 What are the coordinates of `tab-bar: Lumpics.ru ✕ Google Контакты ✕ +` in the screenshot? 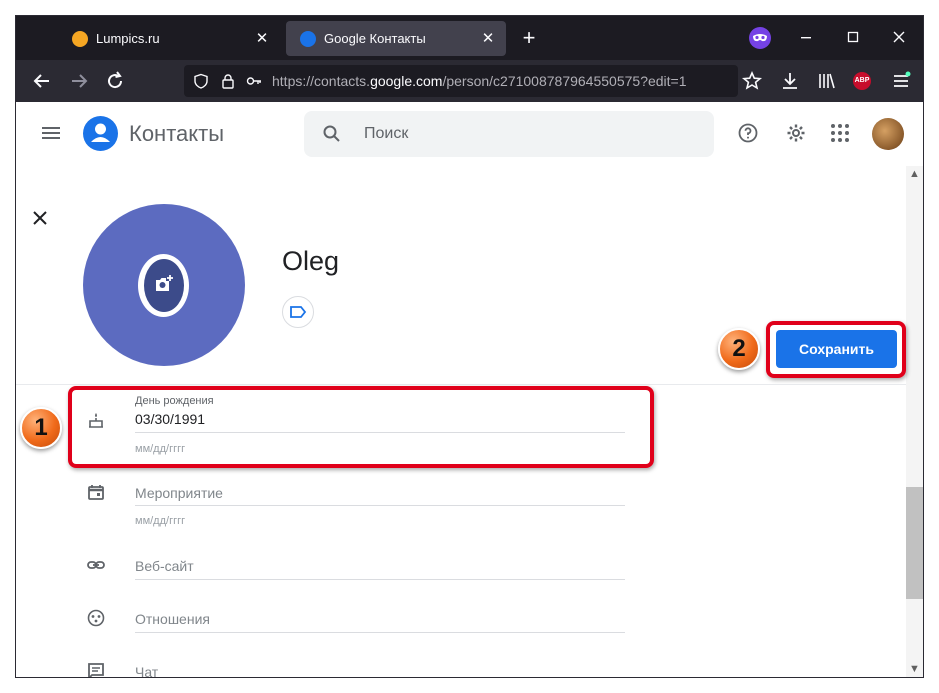 It's located at (469, 38).